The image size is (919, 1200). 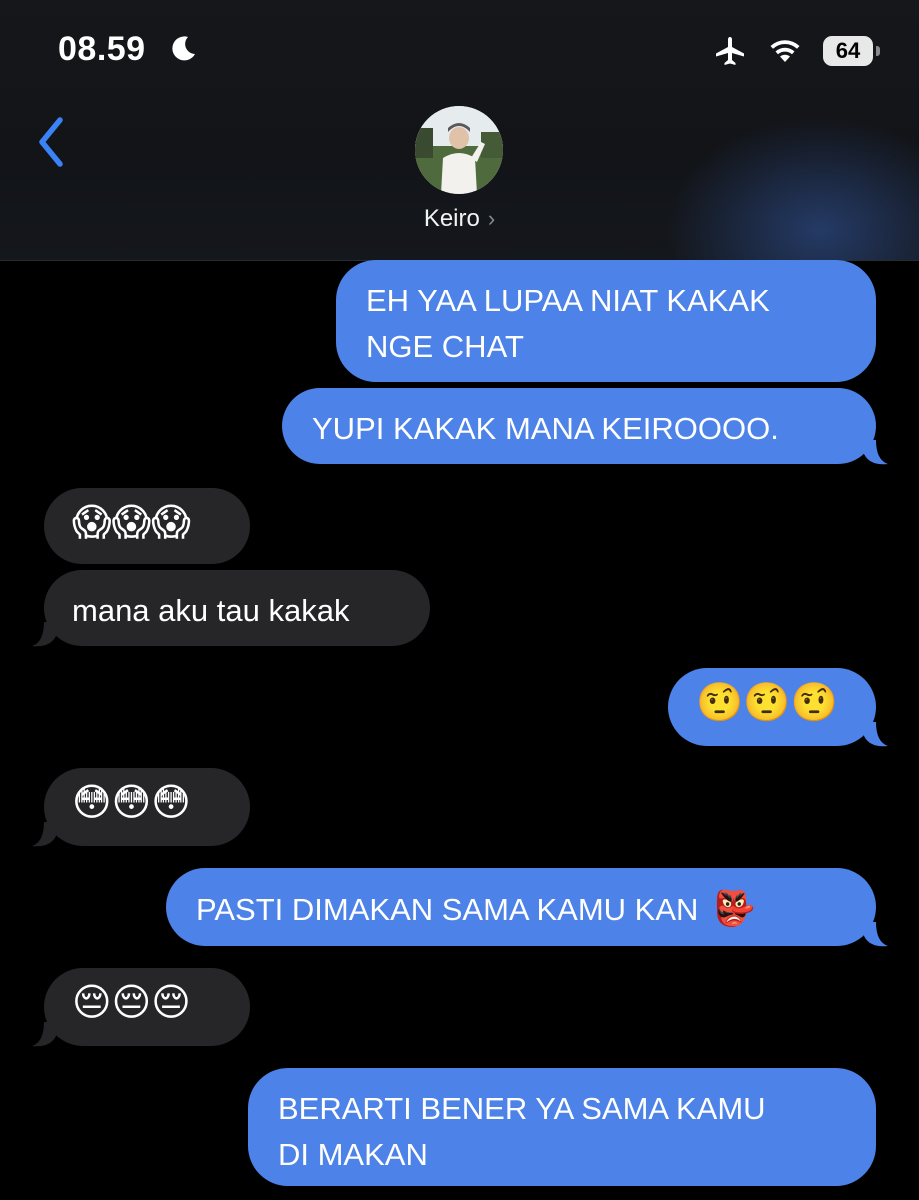 What do you see at coordinates (131, 803) in the screenshot?
I see `message-emoji: 😳😳😳` at bounding box center [131, 803].